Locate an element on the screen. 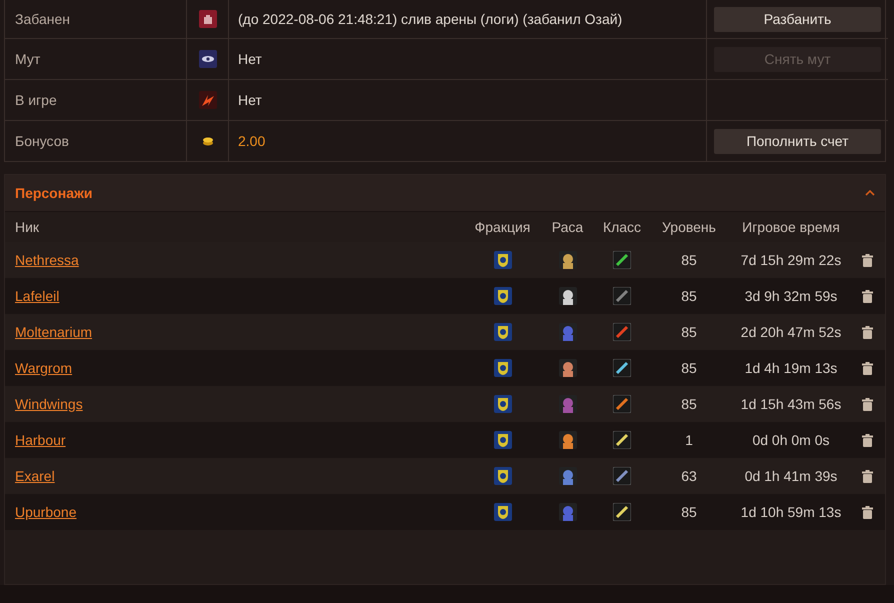 The image size is (894, 603). eye-icon is located at coordinates (207, 59).